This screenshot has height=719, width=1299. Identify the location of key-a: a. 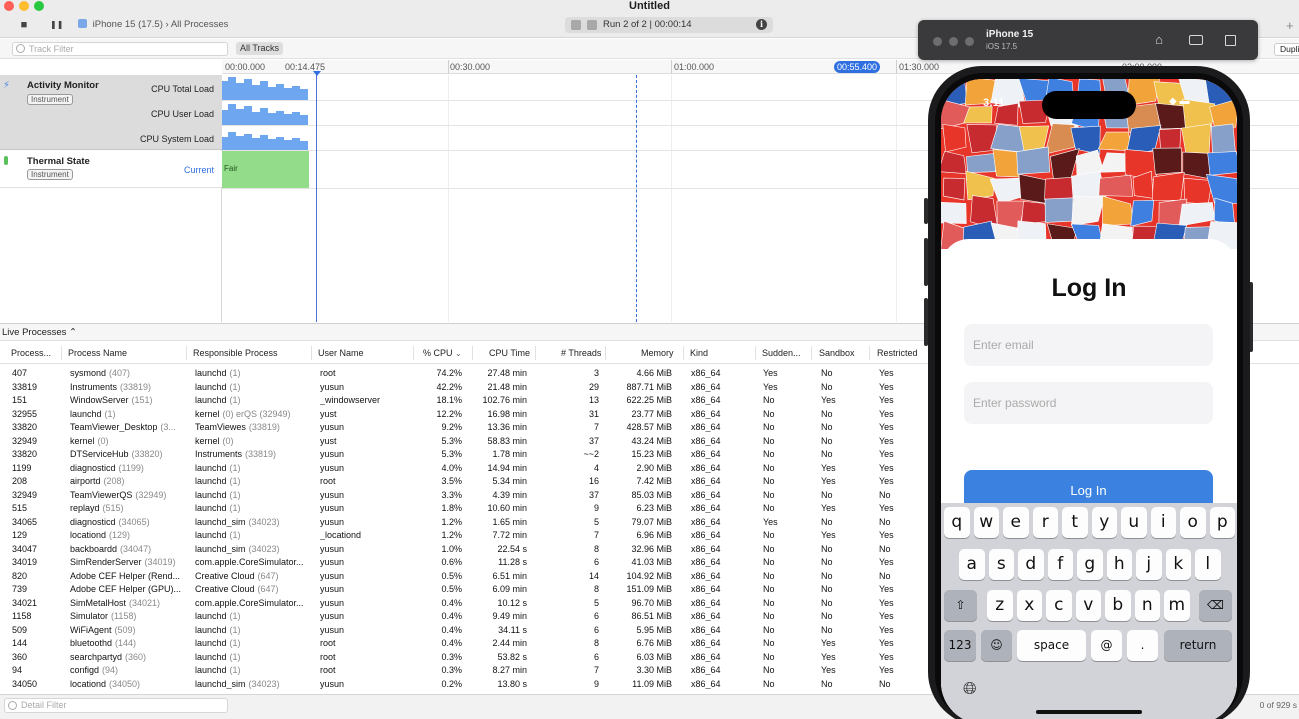
(972, 564).